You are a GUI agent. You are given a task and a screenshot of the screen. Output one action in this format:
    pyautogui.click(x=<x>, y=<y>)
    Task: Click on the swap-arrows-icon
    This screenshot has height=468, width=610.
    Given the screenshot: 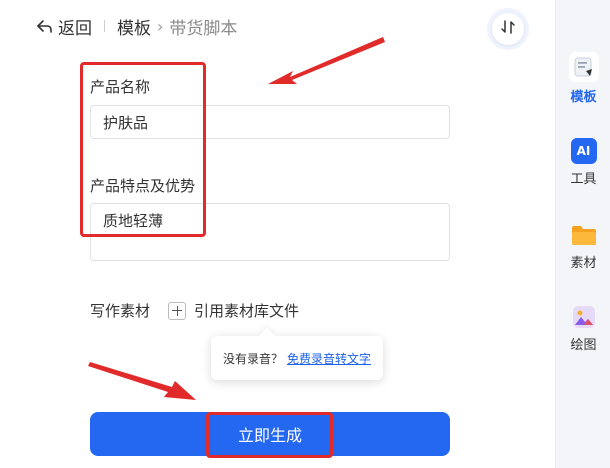 What is the action you would take?
    pyautogui.click(x=508, y=29)
    